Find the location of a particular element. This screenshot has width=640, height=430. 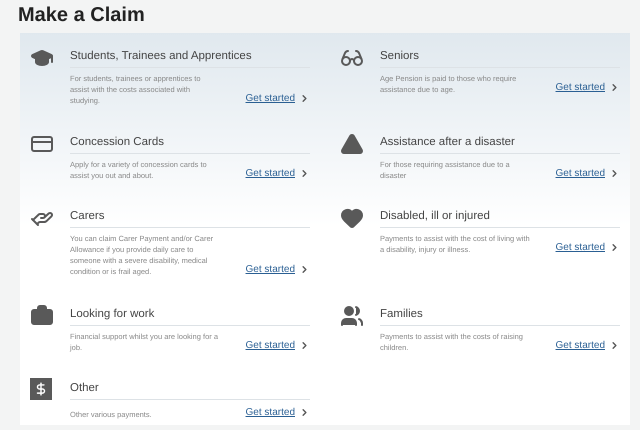

category-title: Other is located at coordinates (190, 388).